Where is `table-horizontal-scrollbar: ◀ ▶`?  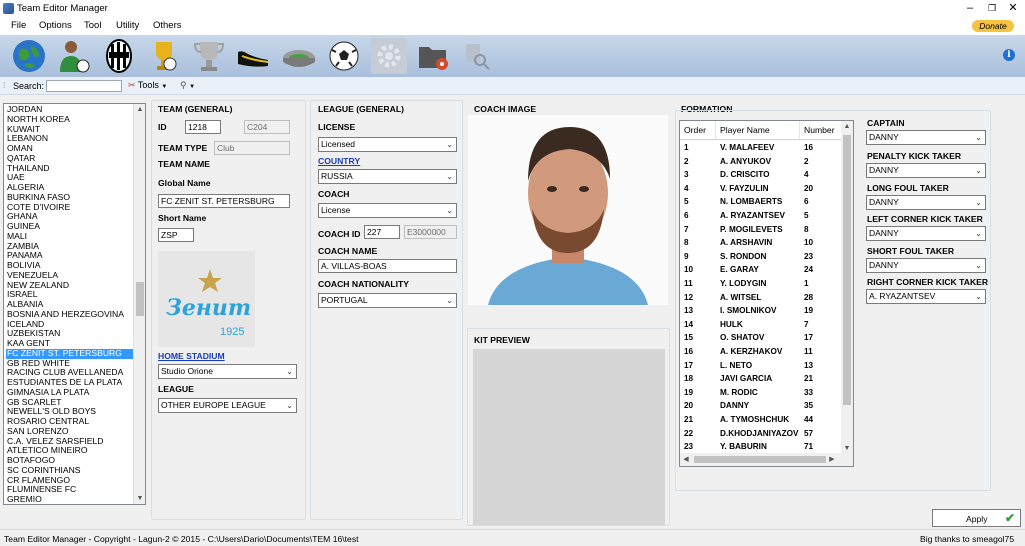 table-horizontal-scrollbar: ◀ ▶ is located at coordinates (766, 459).